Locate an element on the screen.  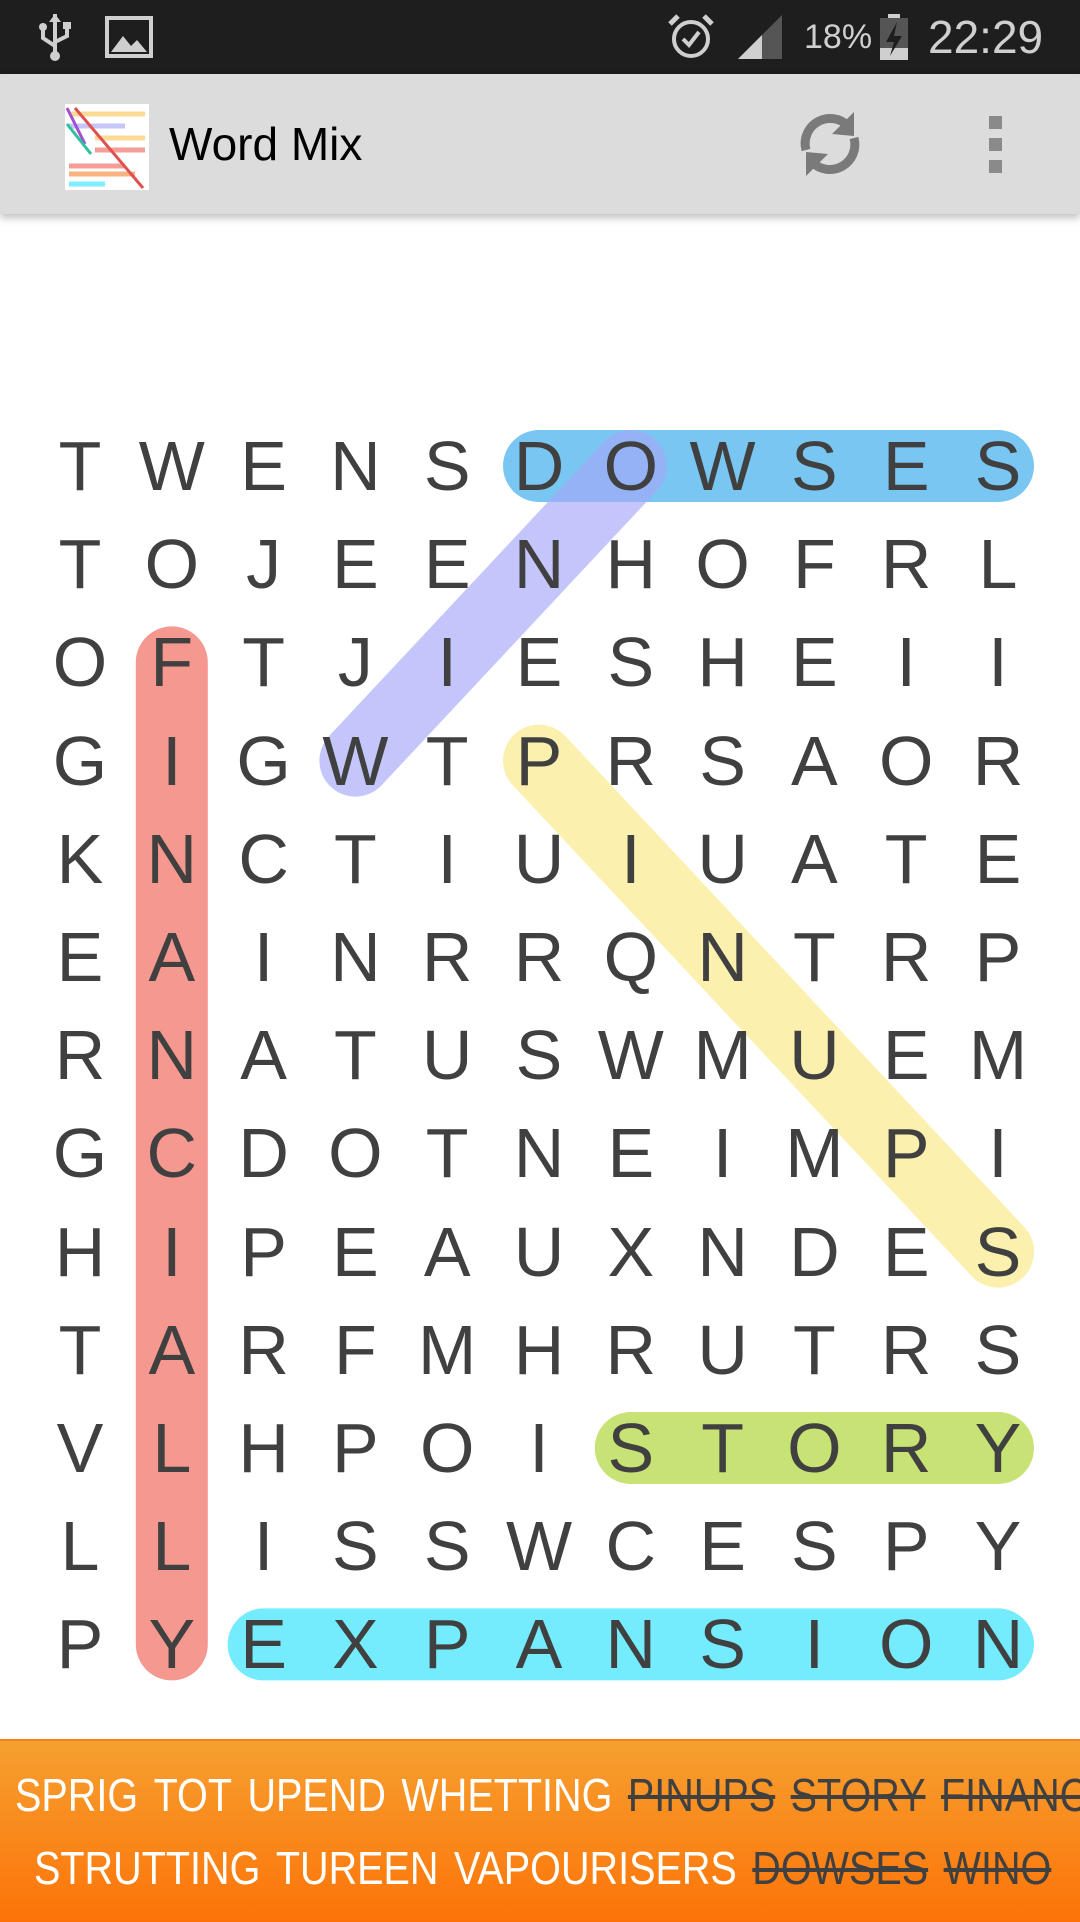
grid-cell: Q is located at coordinates (631, 957).